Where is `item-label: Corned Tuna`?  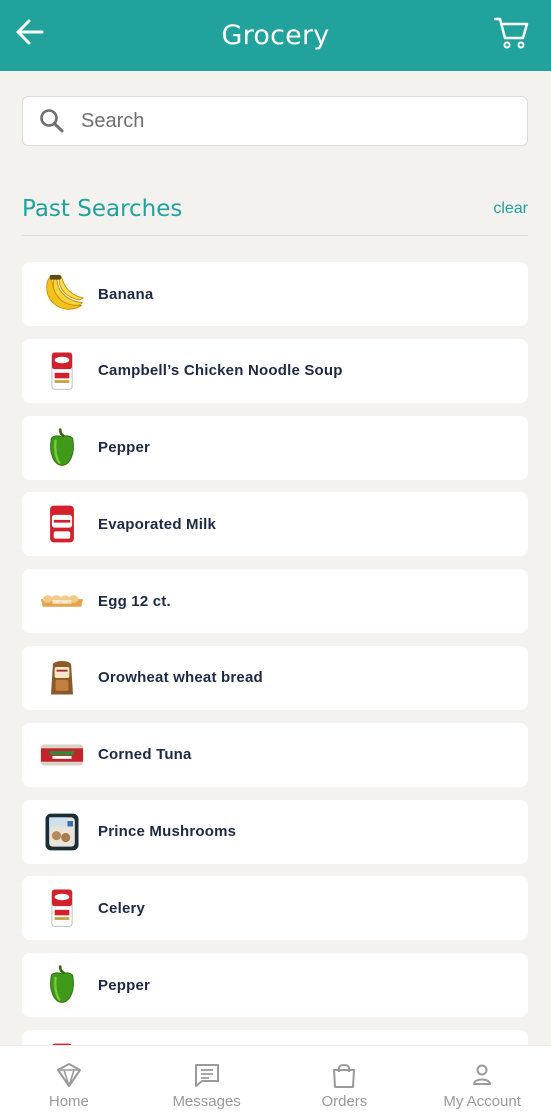
item-label: Corned Tuna is located at coordinates (145, 755).